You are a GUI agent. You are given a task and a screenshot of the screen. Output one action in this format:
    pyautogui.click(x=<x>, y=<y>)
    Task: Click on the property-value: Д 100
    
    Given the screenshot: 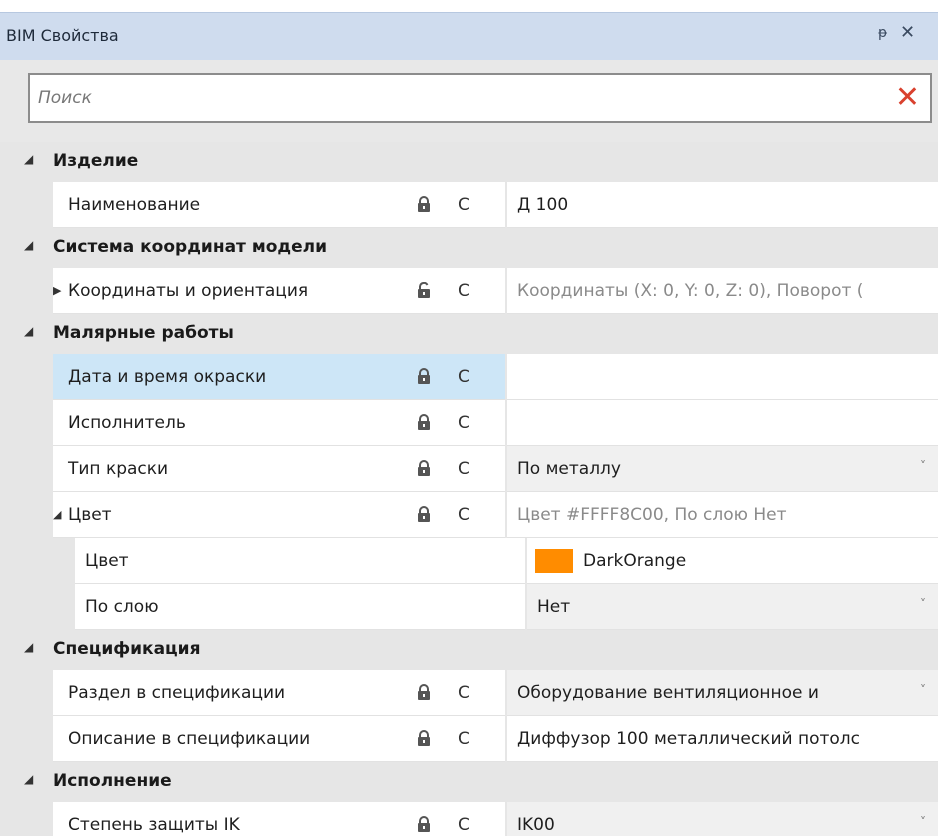 What is the action you would take?
    pyautogui.click(x=543, y=205)
    